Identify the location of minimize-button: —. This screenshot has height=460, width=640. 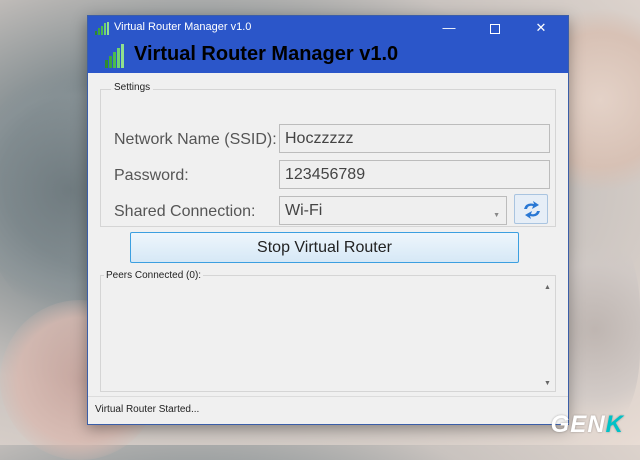
(449, 28).